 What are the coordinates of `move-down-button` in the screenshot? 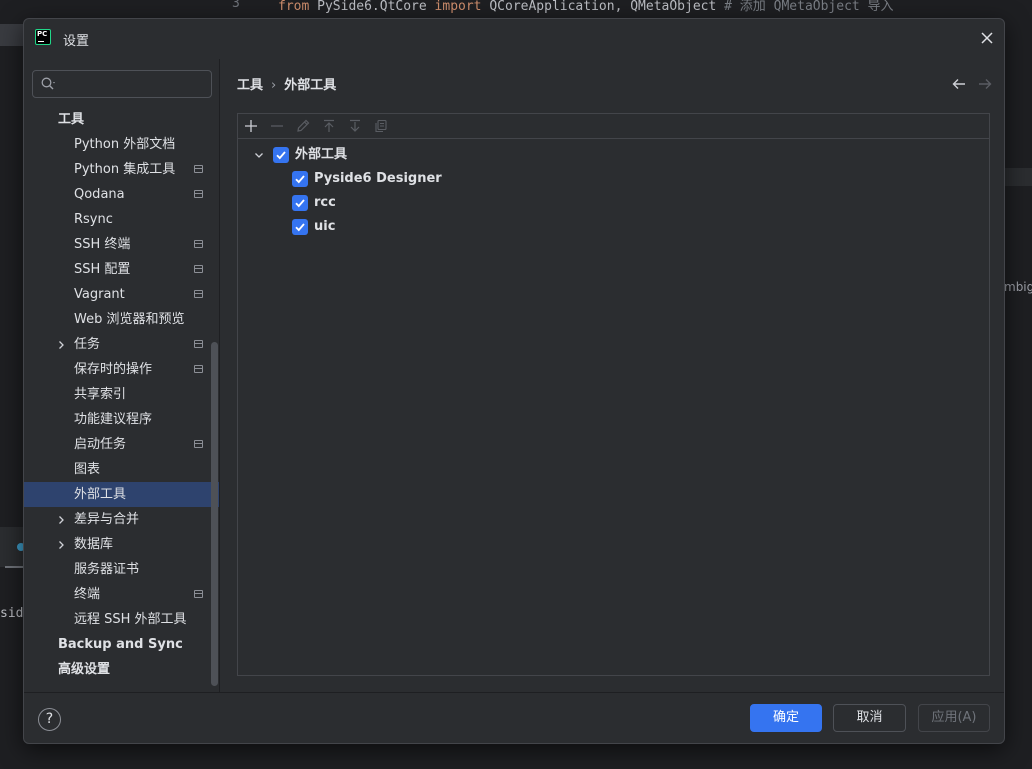 It's located at (355, 126).